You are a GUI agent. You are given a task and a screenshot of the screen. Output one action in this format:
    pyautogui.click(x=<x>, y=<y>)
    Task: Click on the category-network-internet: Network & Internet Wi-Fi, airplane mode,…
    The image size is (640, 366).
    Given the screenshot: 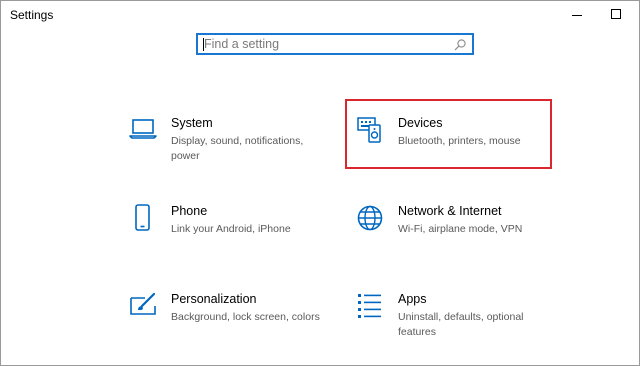 What is the action you would take?
    pyautogui.click(x=456, y=234)
    